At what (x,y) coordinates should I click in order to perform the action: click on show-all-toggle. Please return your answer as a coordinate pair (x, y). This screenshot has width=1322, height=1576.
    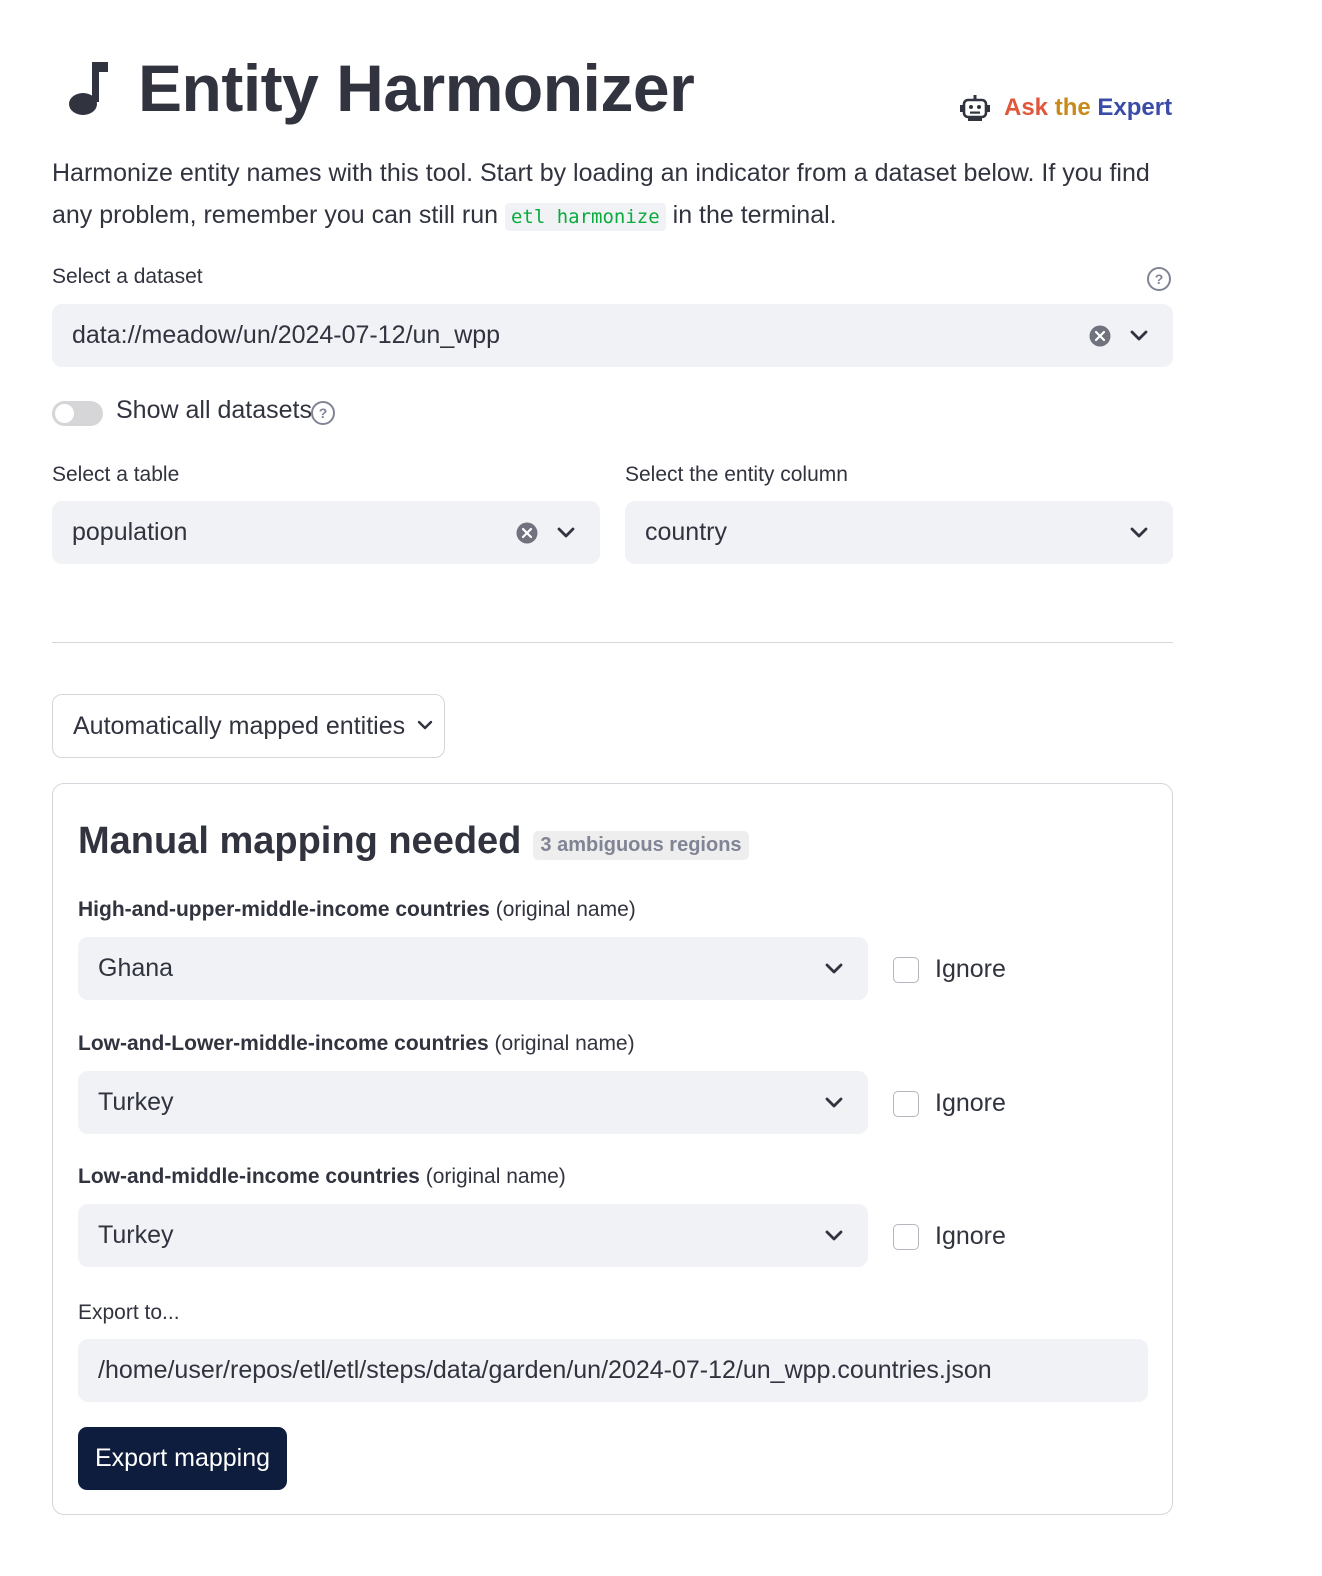
    Looking at the image, I should click on (77, 413).